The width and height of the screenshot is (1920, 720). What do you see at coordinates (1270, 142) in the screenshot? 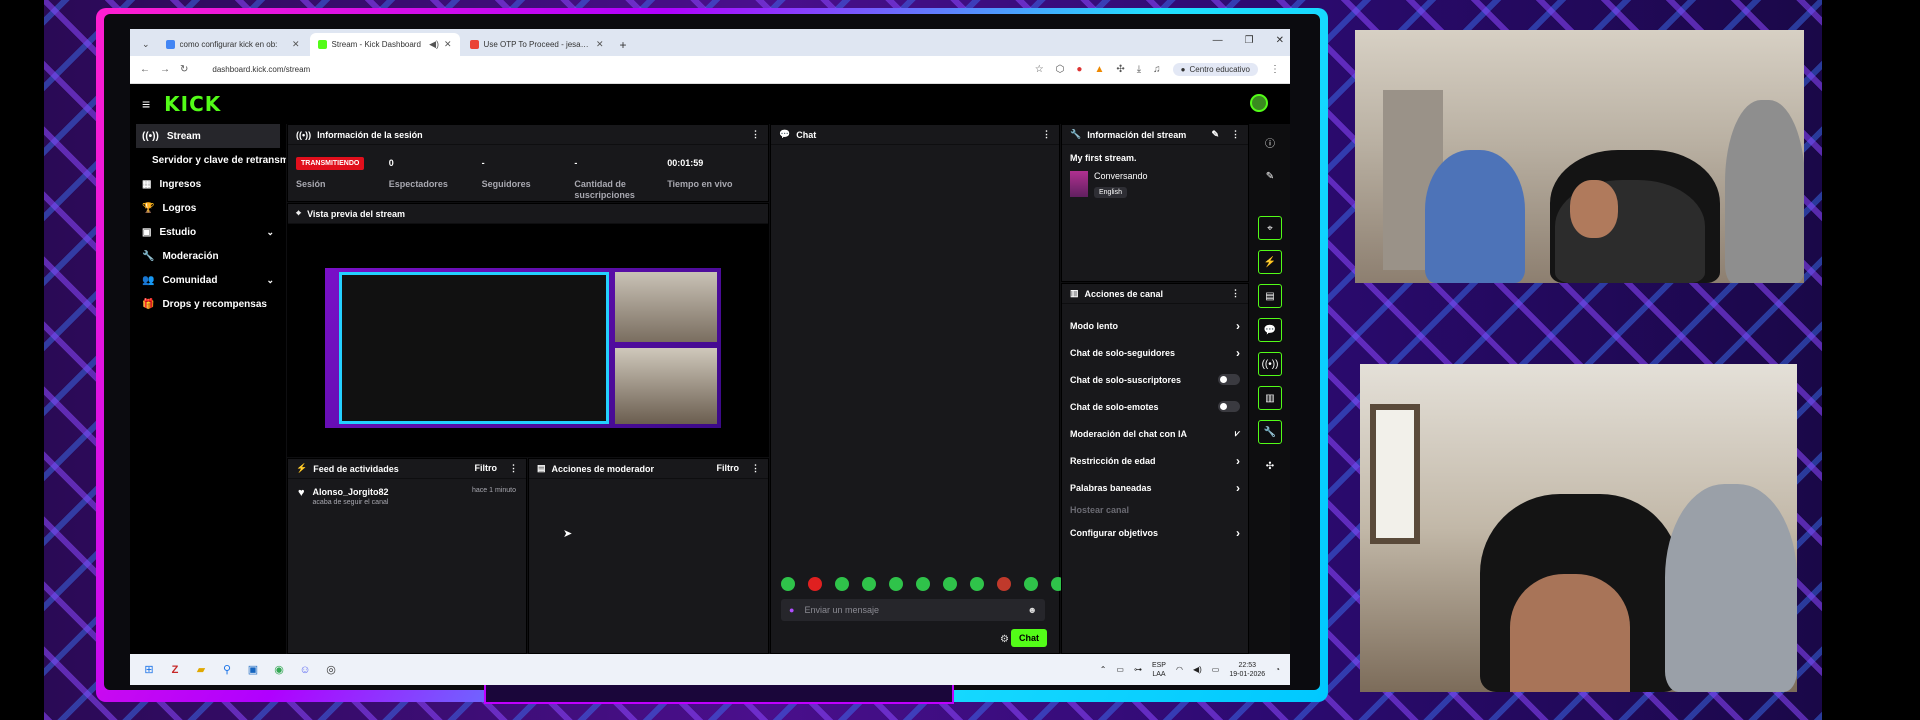
I see `info-icon: ⓘ` at bounding box center [1270, 142].